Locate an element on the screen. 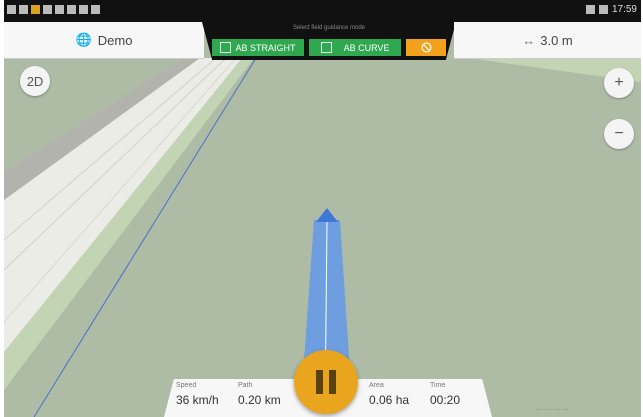 The width and height of the screenshot is (643, 417). stat-label: Speed is located at coordinates (186, 385).